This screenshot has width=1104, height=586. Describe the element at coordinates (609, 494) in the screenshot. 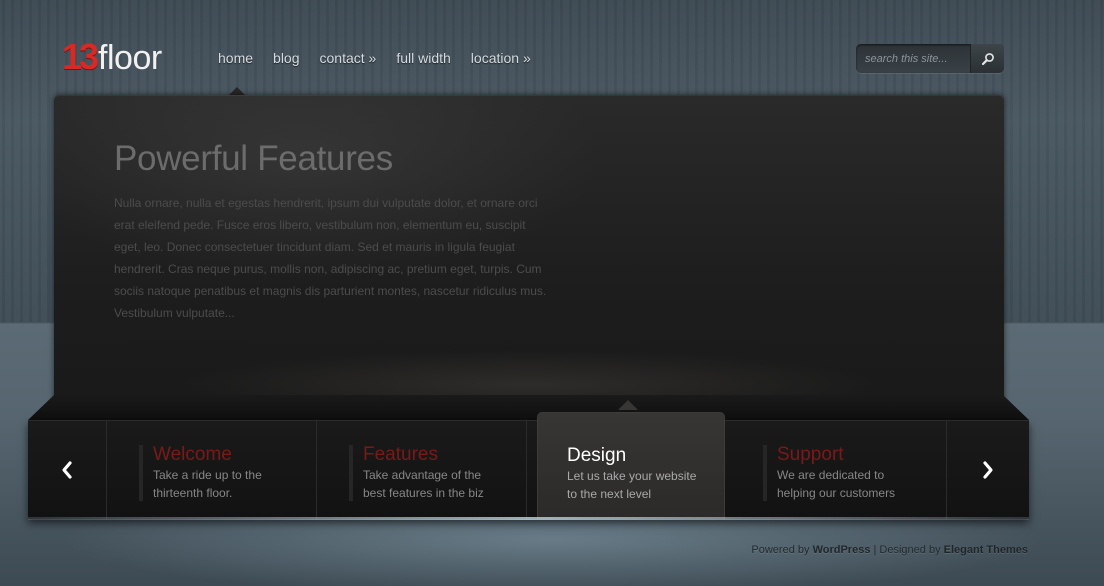

I see `tab-desc-line2: to the next level` at that location.